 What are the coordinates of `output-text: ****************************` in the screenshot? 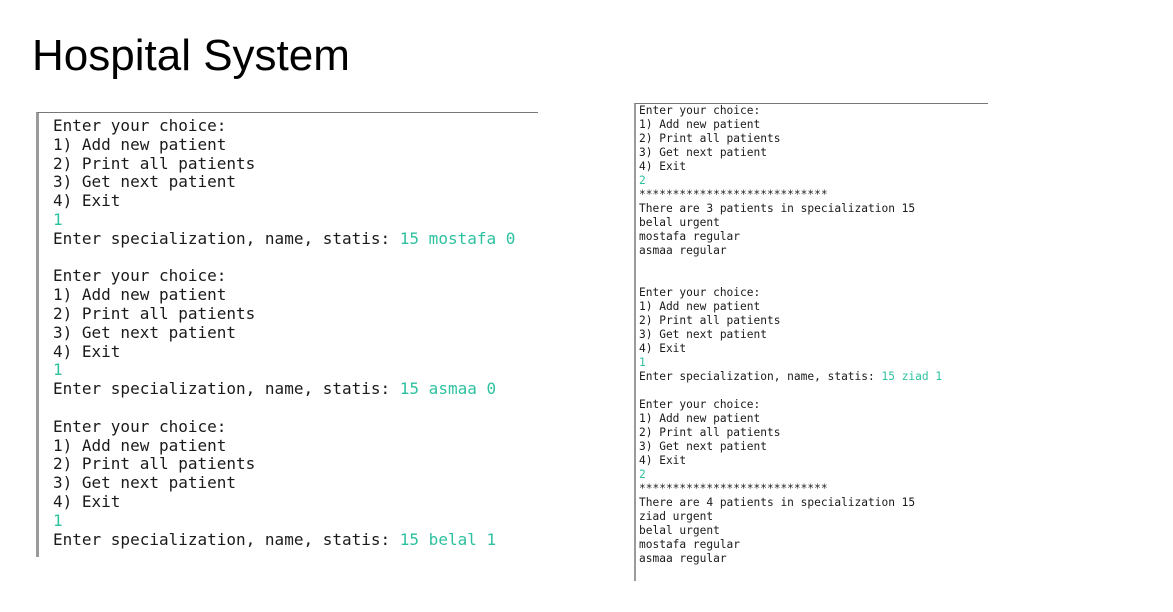 It's located at (733, 194).